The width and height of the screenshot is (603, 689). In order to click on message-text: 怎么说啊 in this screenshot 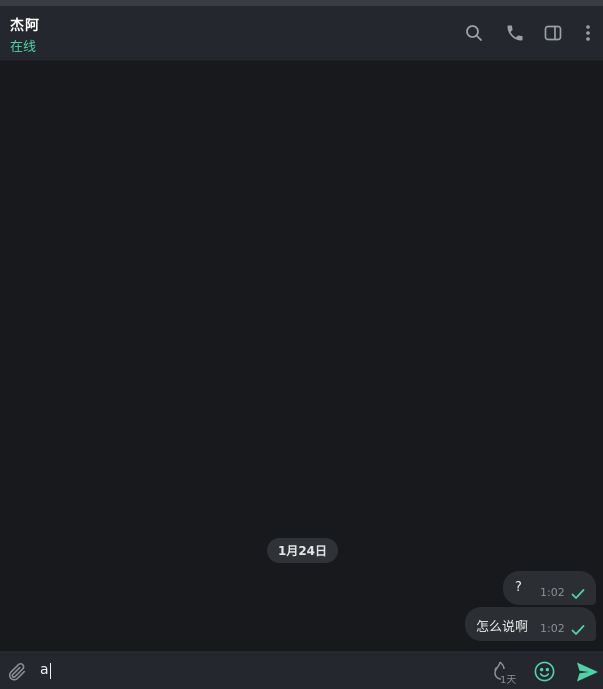, I will do `click(502, 627)`.